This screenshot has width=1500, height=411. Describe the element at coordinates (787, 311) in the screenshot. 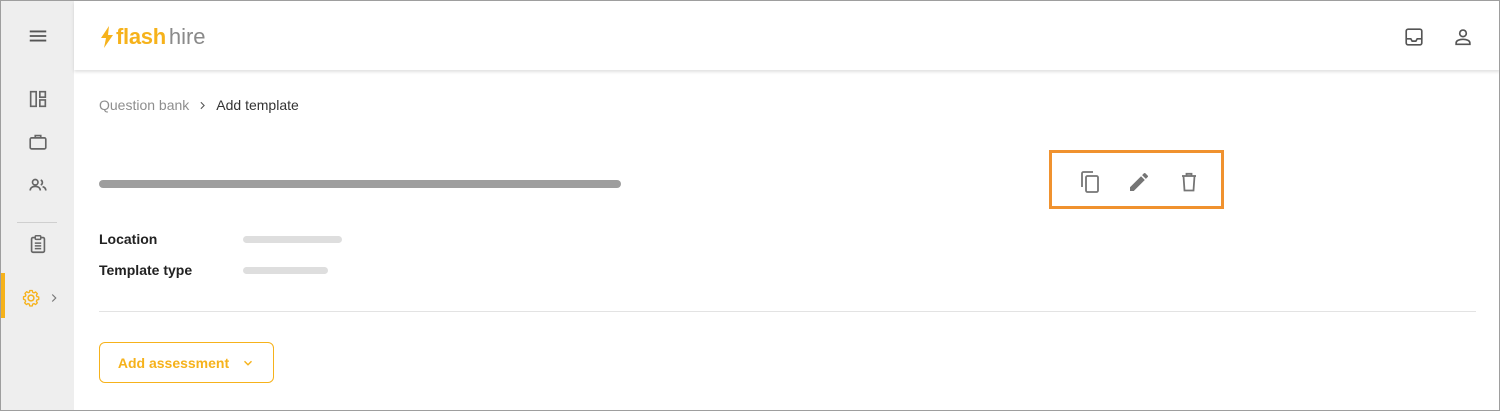

I see `section-divider` at that location.